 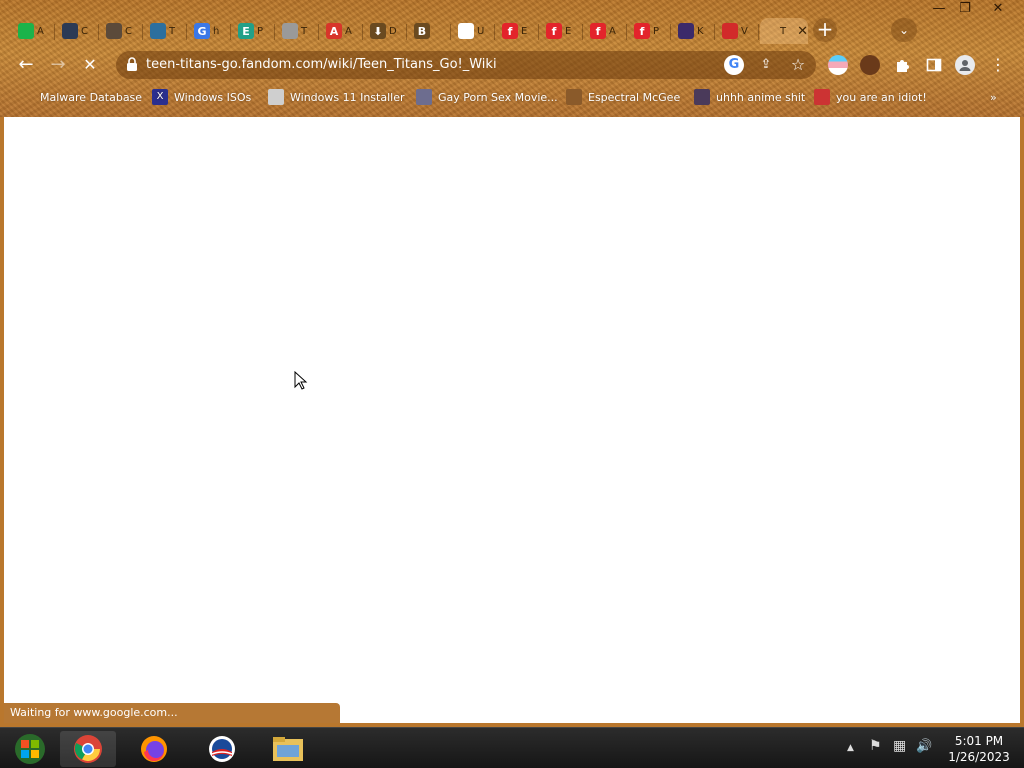 I want to click on google-lens-icon: G, so click(x=734, y=65).